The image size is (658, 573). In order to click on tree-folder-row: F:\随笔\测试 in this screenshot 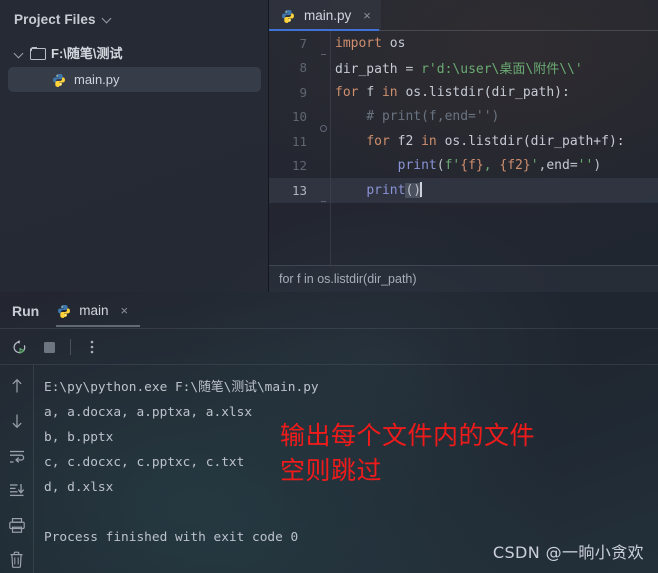, I will do `click(134, 52)`.